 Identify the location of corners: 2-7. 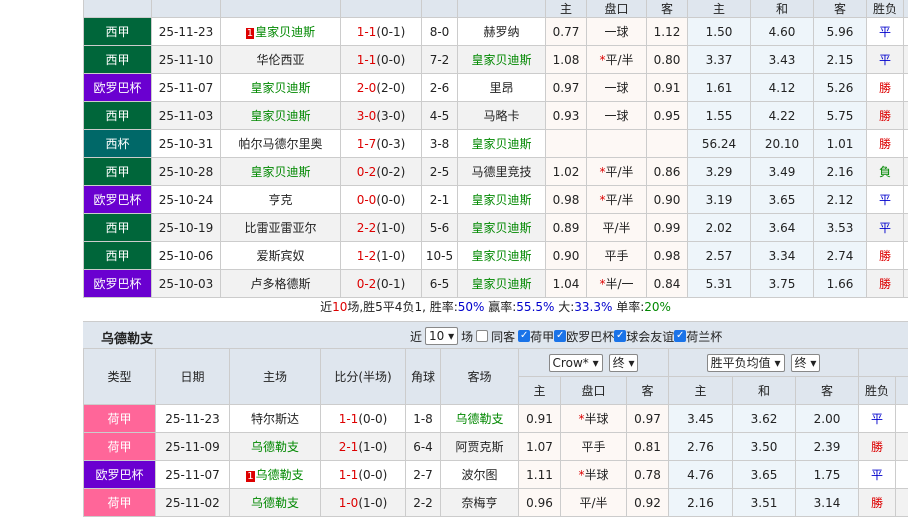
(423, 475).